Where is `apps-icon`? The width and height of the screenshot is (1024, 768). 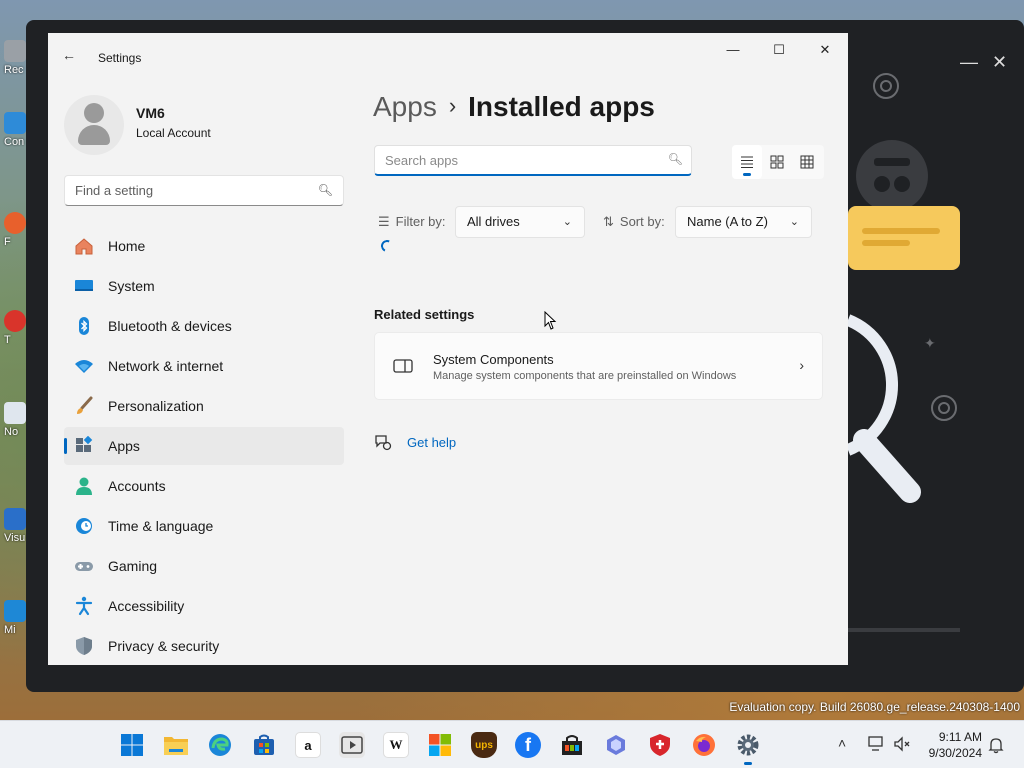
apps-icon is located at coordinates (84, 446).